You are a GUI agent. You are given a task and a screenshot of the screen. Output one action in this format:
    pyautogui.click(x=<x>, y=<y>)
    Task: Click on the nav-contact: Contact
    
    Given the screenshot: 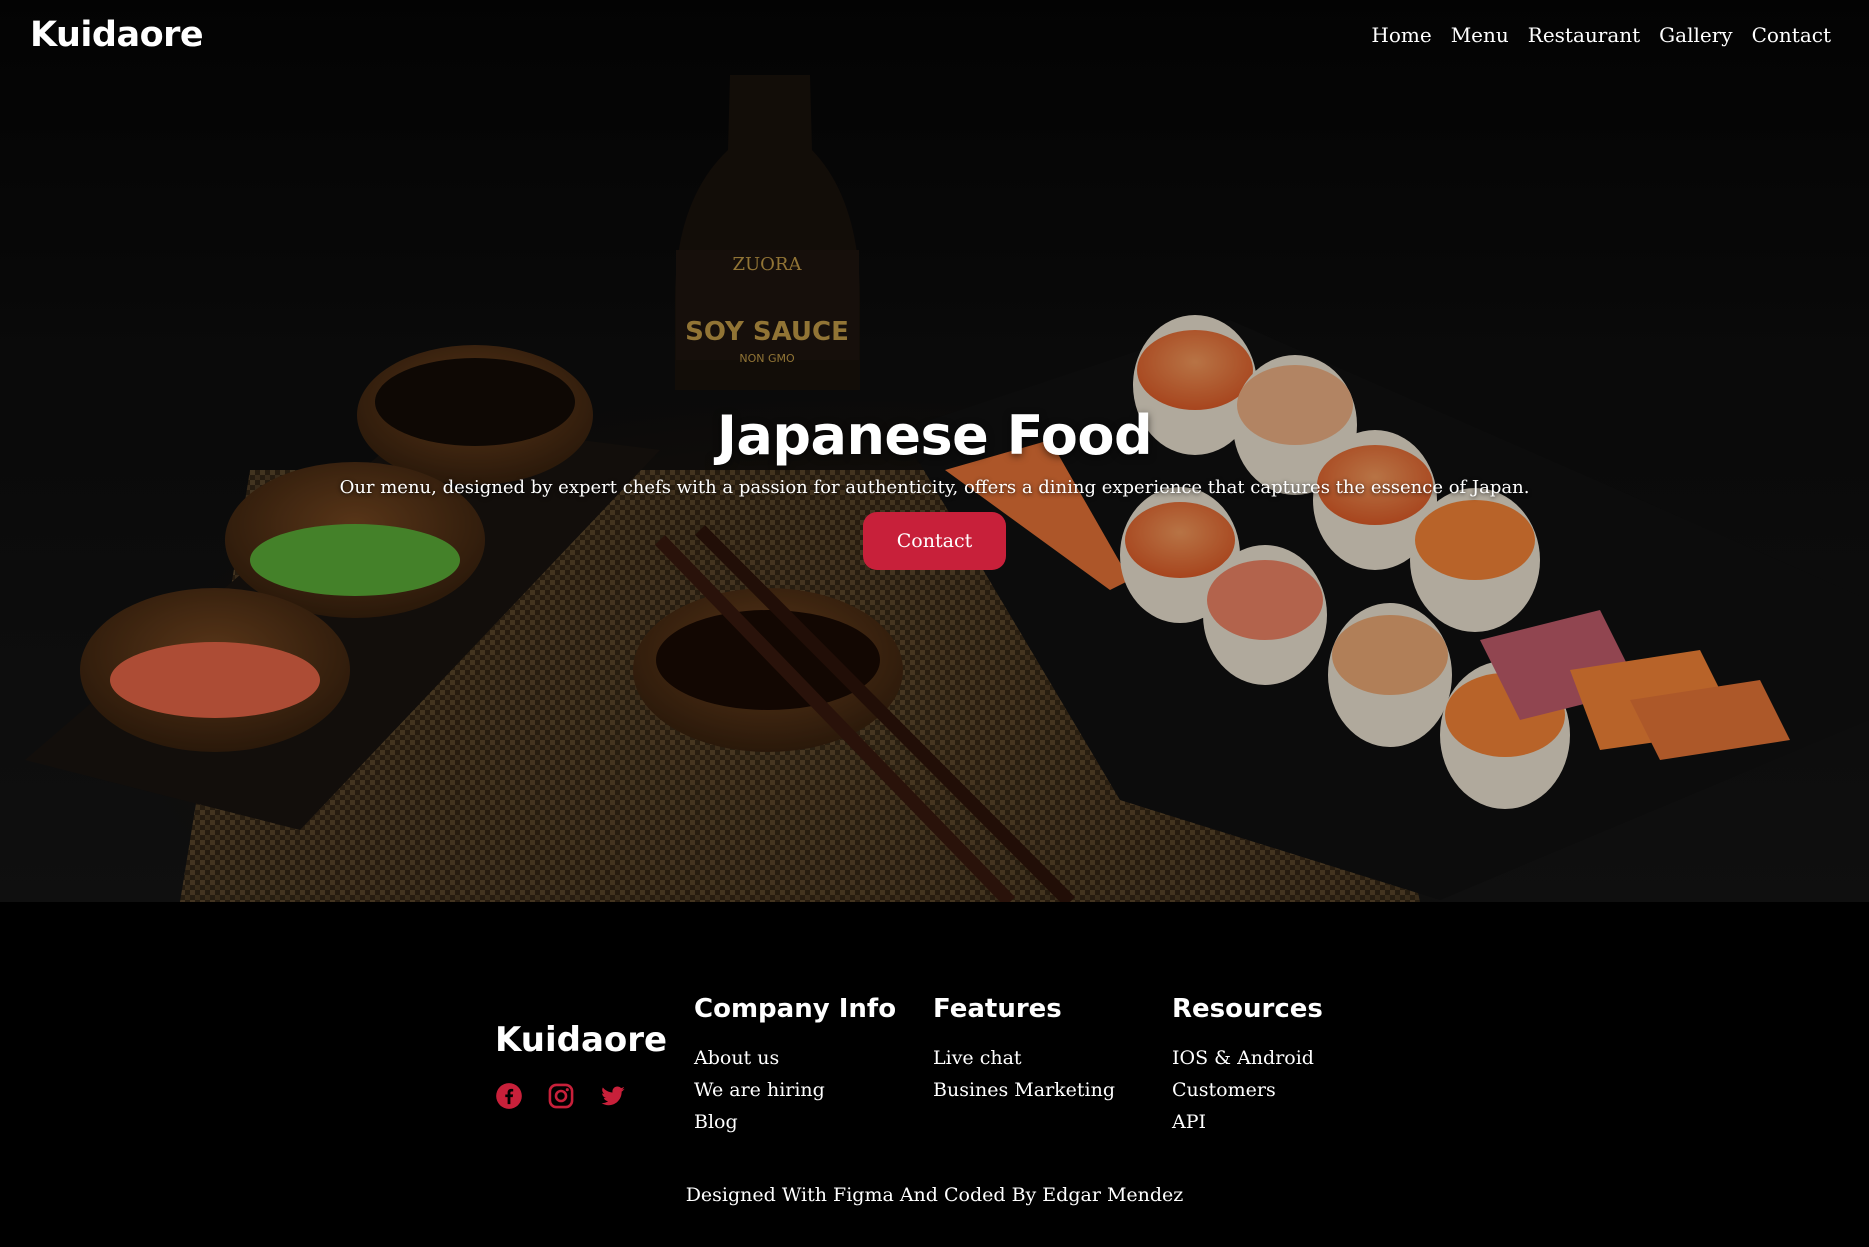 What is the action you would take?
    pyautogui.click(x=1791, y=35)
    